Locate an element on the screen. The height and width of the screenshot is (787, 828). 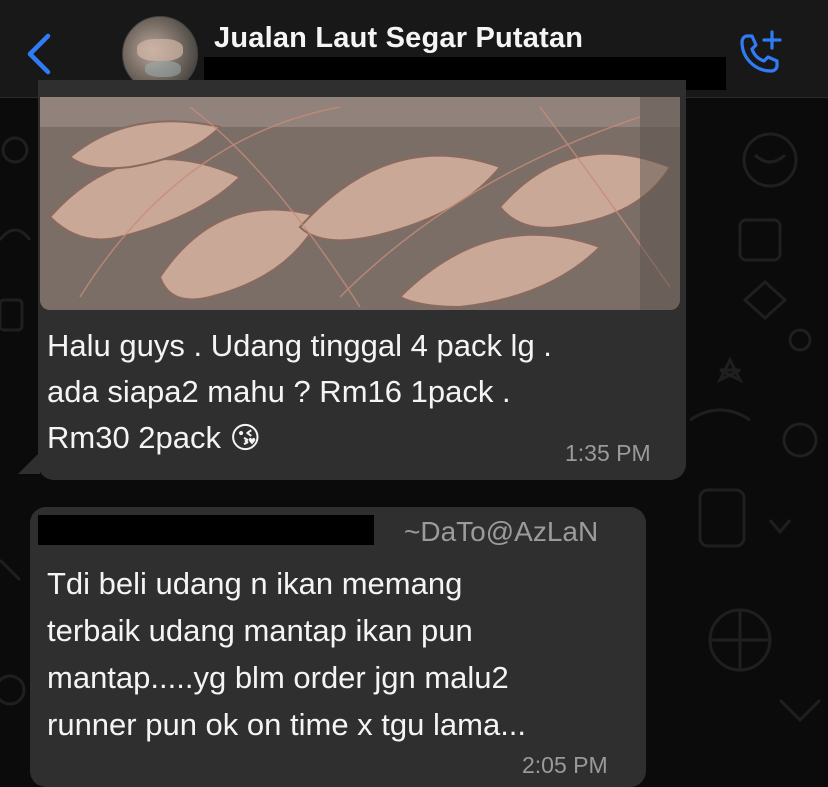
redacted-sender-number is located at coordinates (206, 530).